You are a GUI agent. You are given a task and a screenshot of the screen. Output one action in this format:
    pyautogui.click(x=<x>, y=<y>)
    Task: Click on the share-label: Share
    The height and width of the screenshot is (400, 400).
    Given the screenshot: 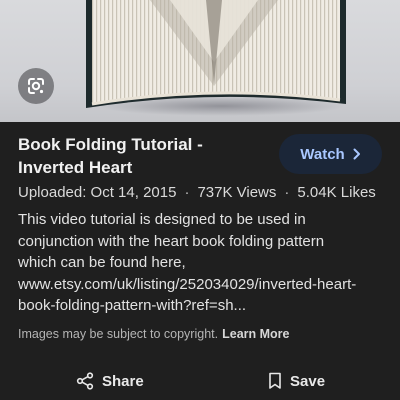 What is the action you would take?
    pyautogui.click(x=123, y=381)
    